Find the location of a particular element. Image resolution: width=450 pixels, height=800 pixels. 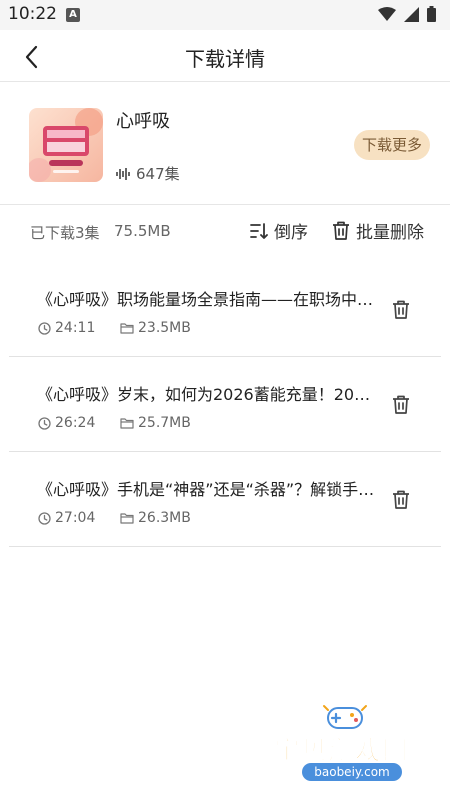

signal-icon is located at coordinates (411, 16).